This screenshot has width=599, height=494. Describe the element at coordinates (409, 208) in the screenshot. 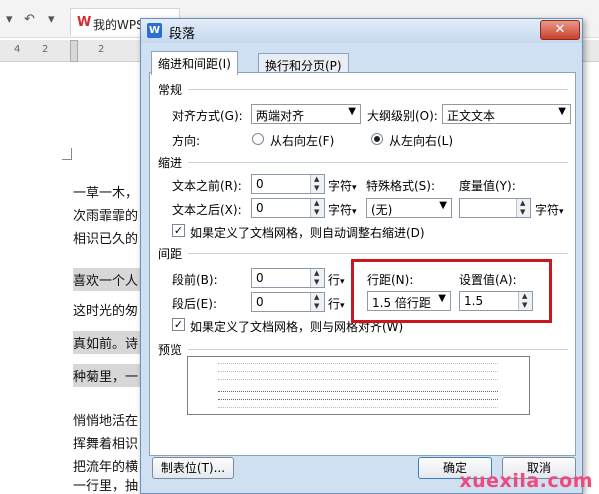

I see `special-format-select: (无) ▼` at that location.